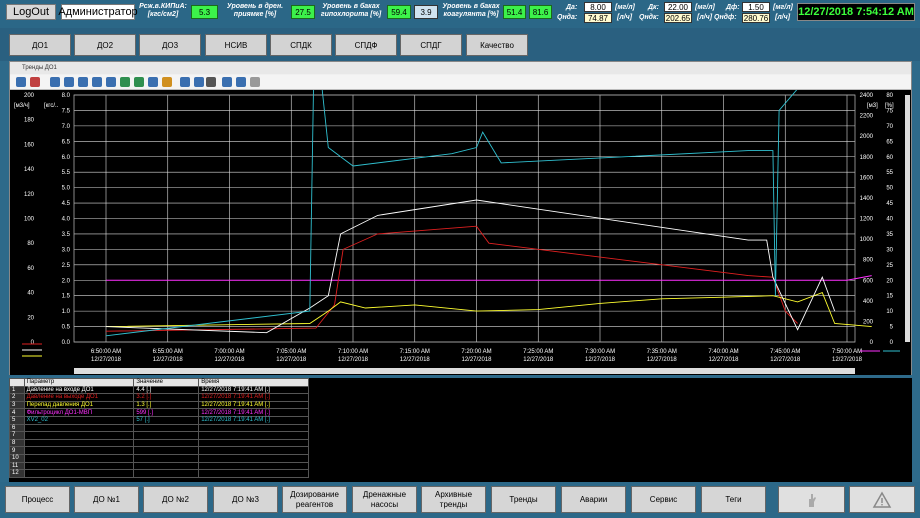  What do you see at coordinates (255, 82) in the screenshot?
I see `fx-icon` at bounding box center [255, 82].